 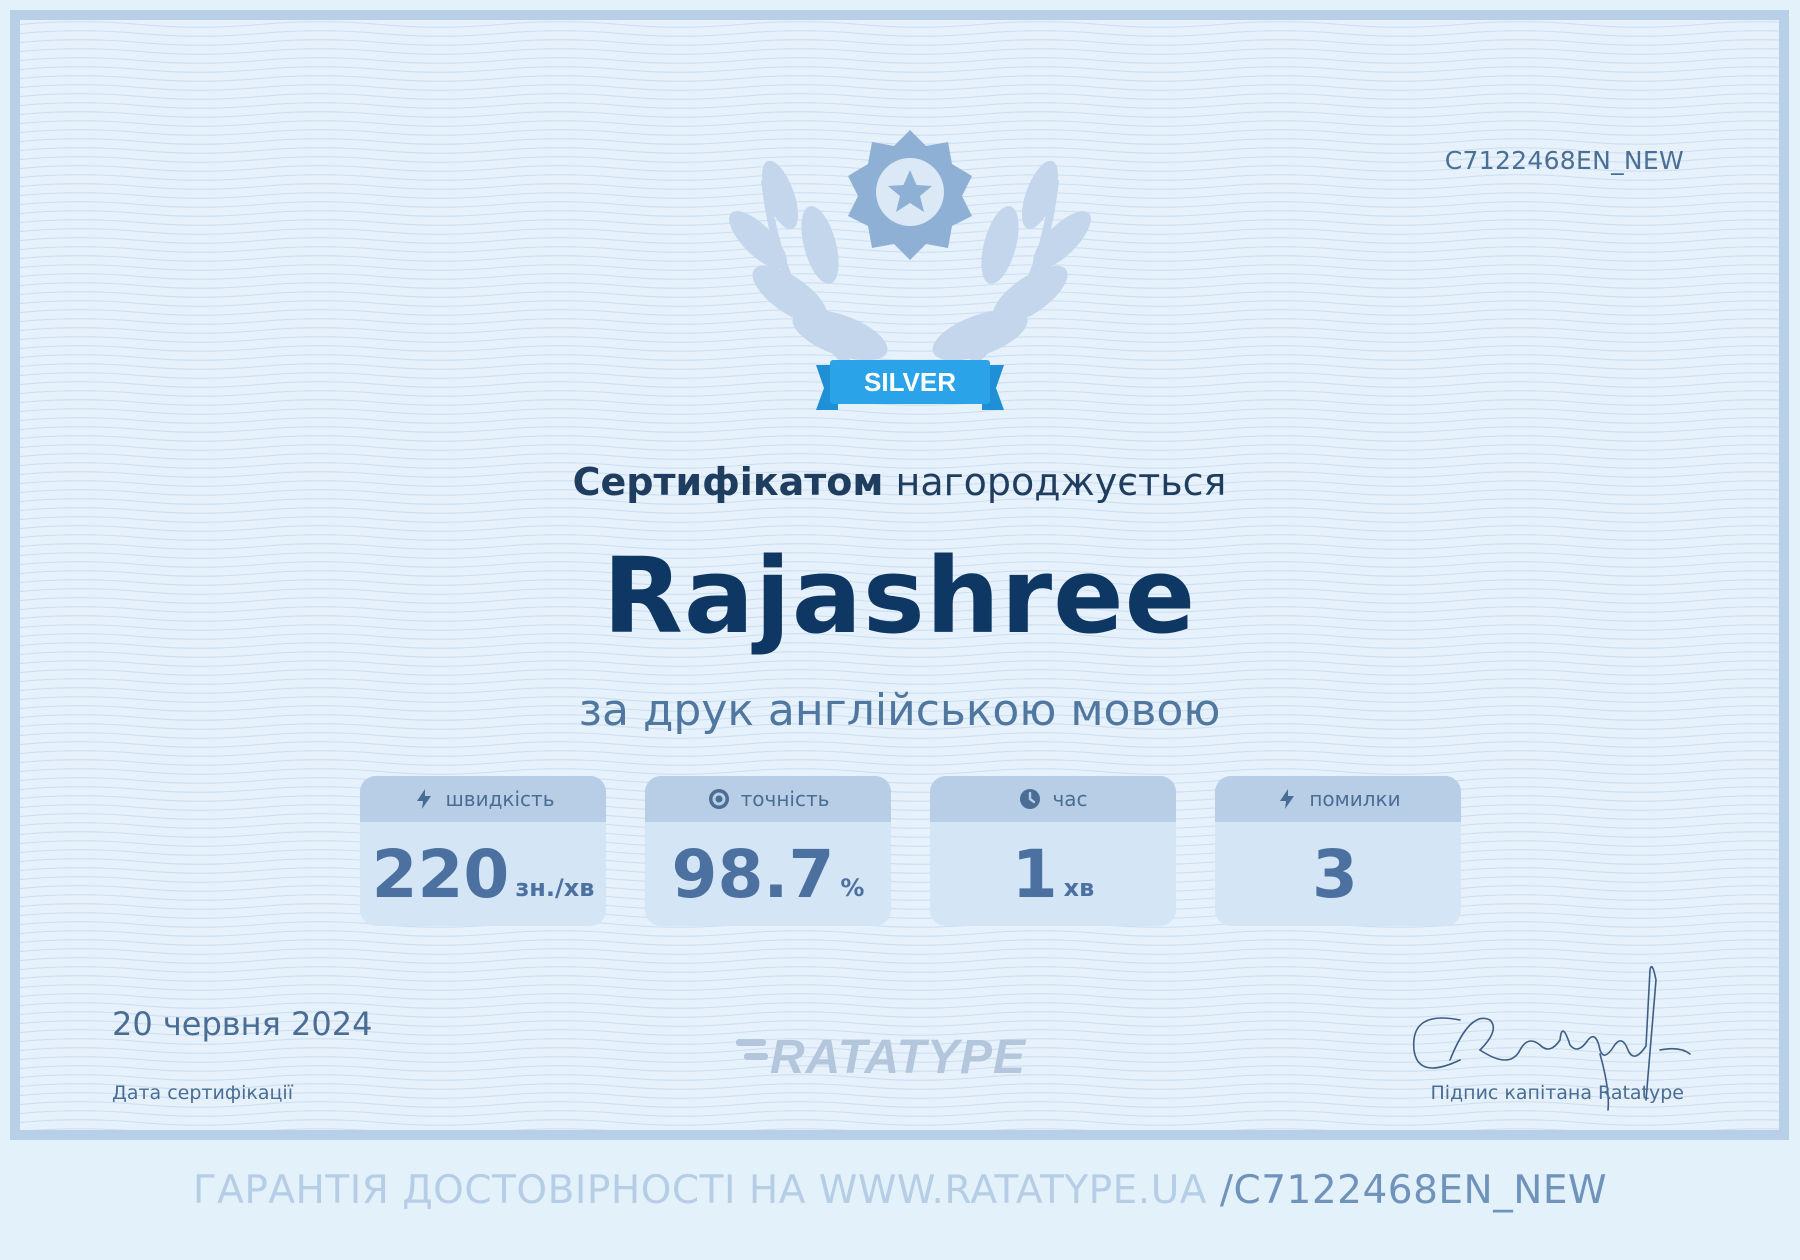 What do you see at coordinates (785, 799) in the screenshot?
I see `stat-label: точність` at bounding box center [785, 799].